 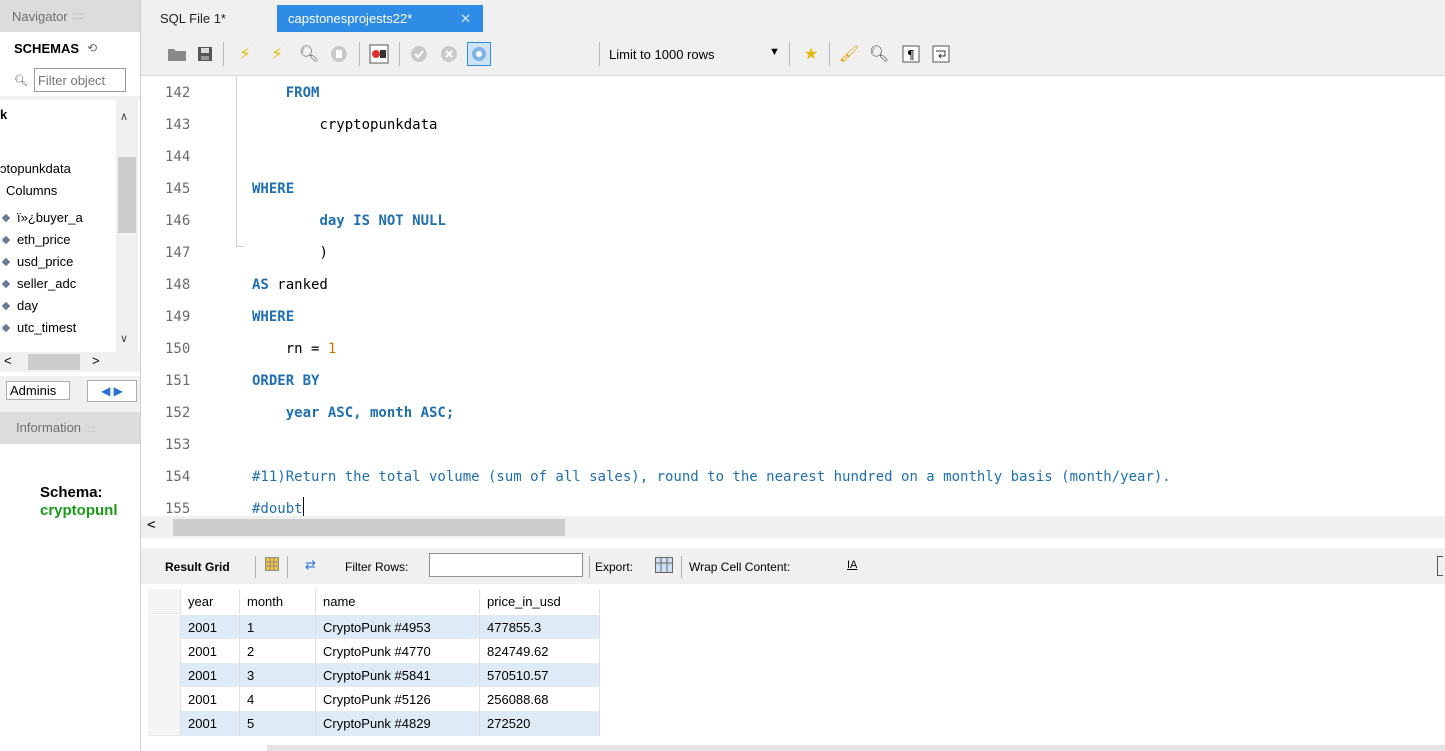 What do you see at coordinates (278, 601) in the screenshot?
I see `column-header: month` at bounding box center [278, 601].